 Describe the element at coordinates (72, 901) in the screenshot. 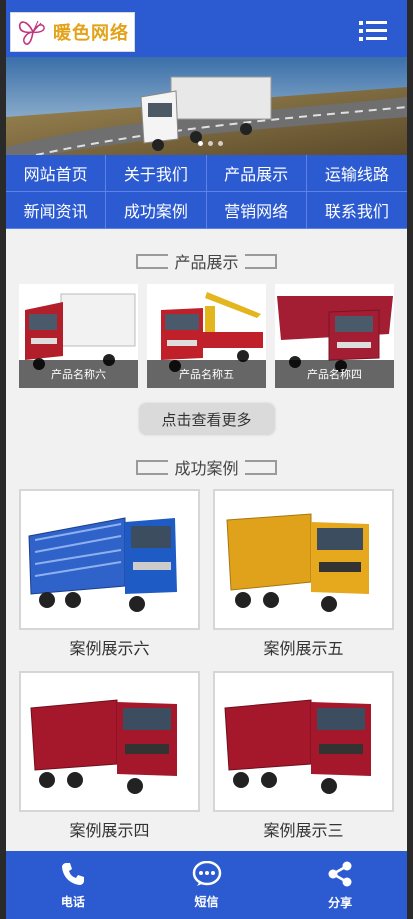

I see `footer-phone-label: 电话` at that location.